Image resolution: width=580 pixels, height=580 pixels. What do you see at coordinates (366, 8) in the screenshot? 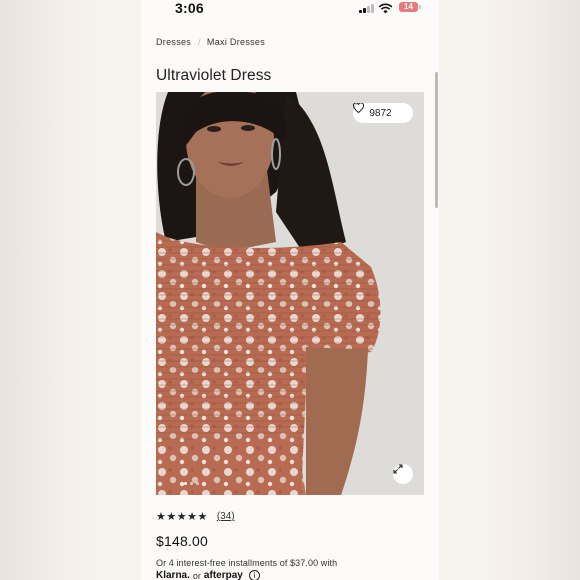
I see `cellular-signal-icon` at bounding box center [366, 8].